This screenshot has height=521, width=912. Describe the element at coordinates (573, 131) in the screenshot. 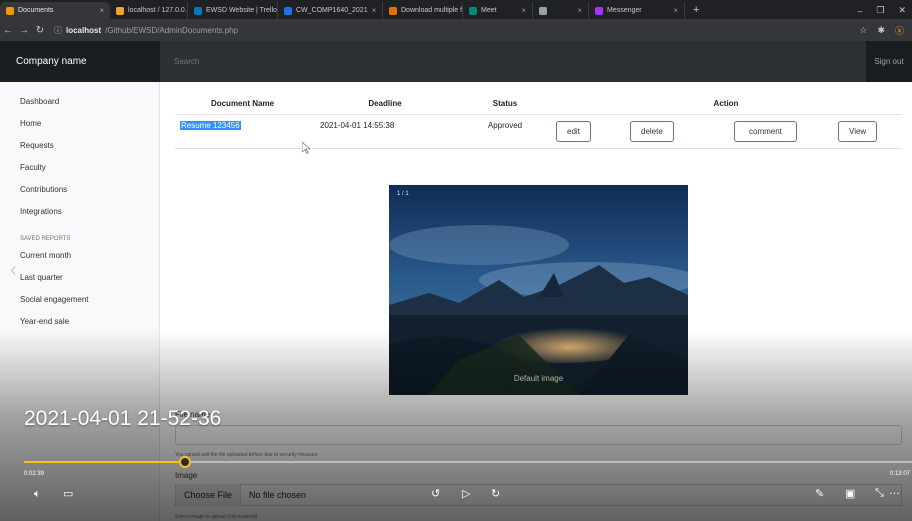

I see `edit-button: edit` at that location.